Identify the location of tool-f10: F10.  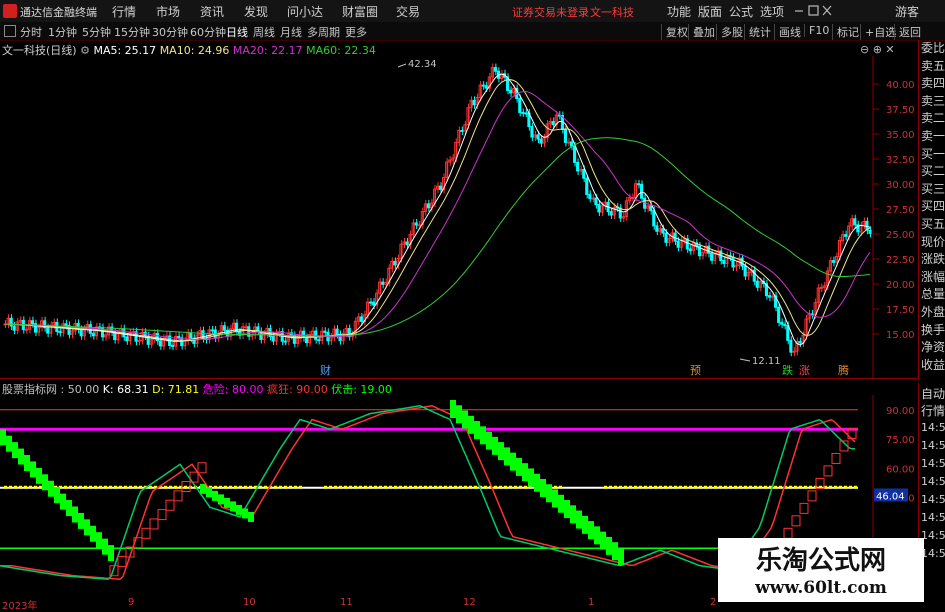
(816, 30).